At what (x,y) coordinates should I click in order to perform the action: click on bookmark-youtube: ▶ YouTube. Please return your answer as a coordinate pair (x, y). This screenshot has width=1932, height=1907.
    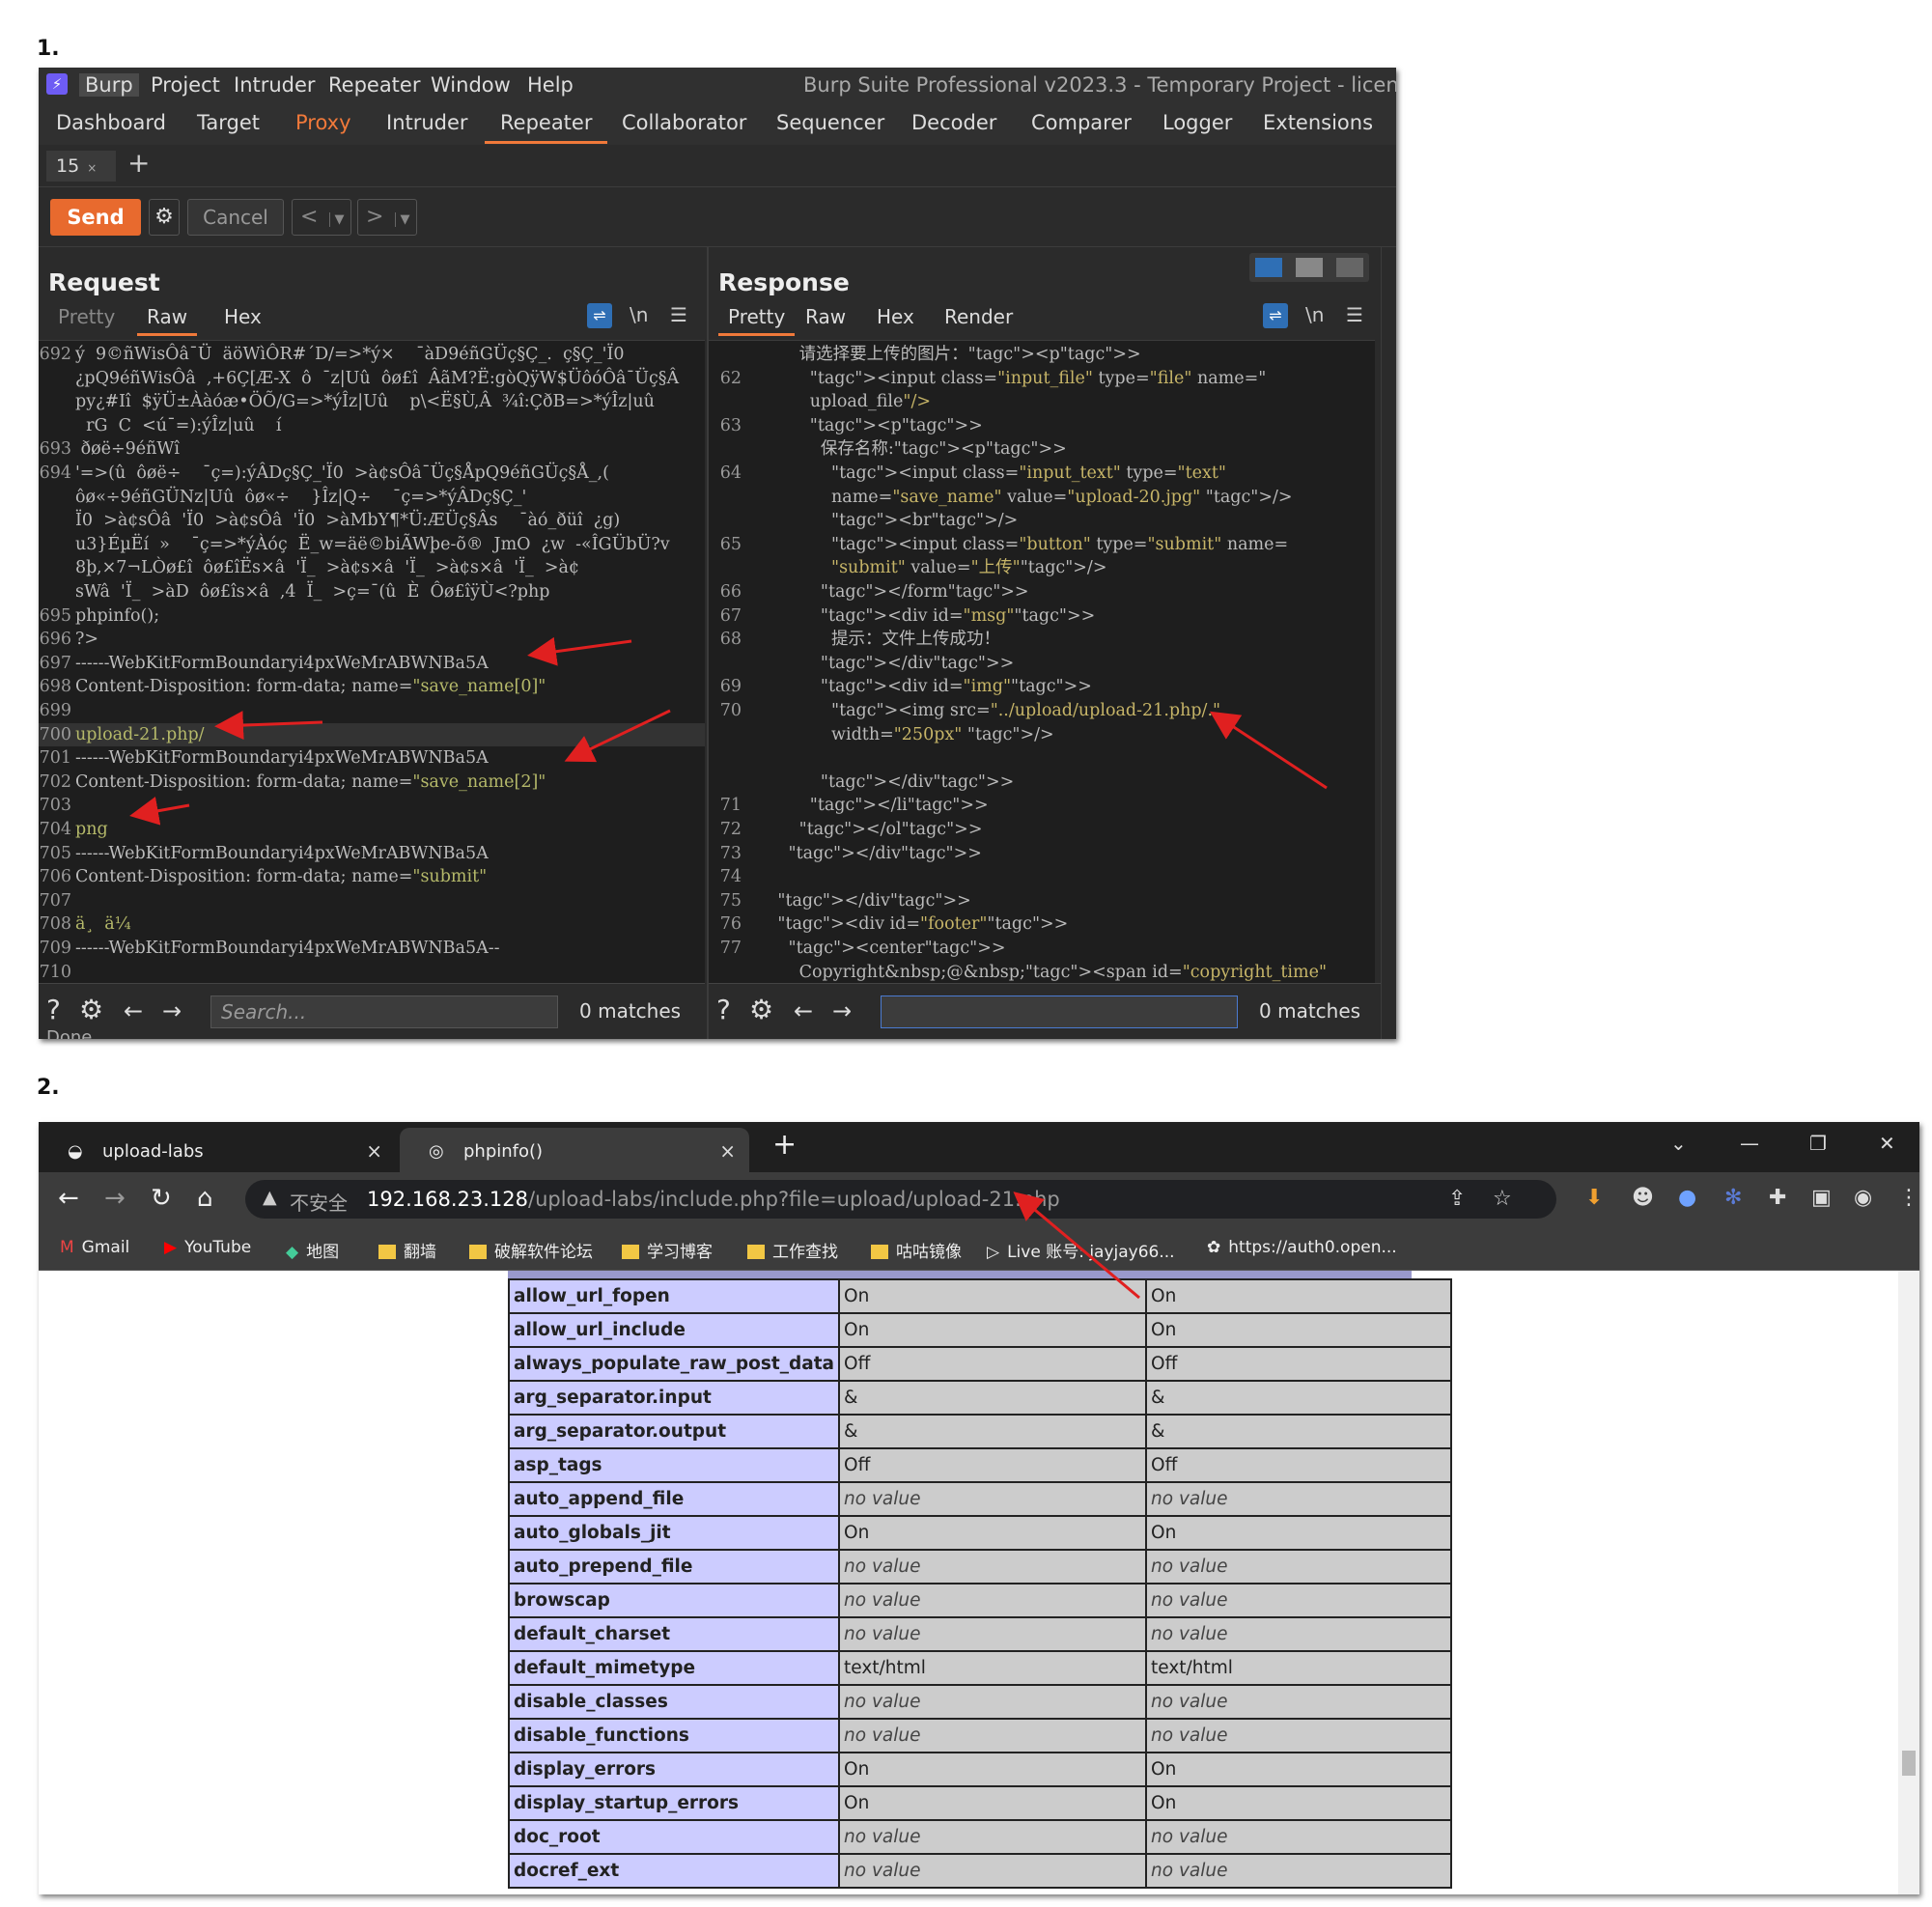
    Looking at the image, I should click on (208, 1247).